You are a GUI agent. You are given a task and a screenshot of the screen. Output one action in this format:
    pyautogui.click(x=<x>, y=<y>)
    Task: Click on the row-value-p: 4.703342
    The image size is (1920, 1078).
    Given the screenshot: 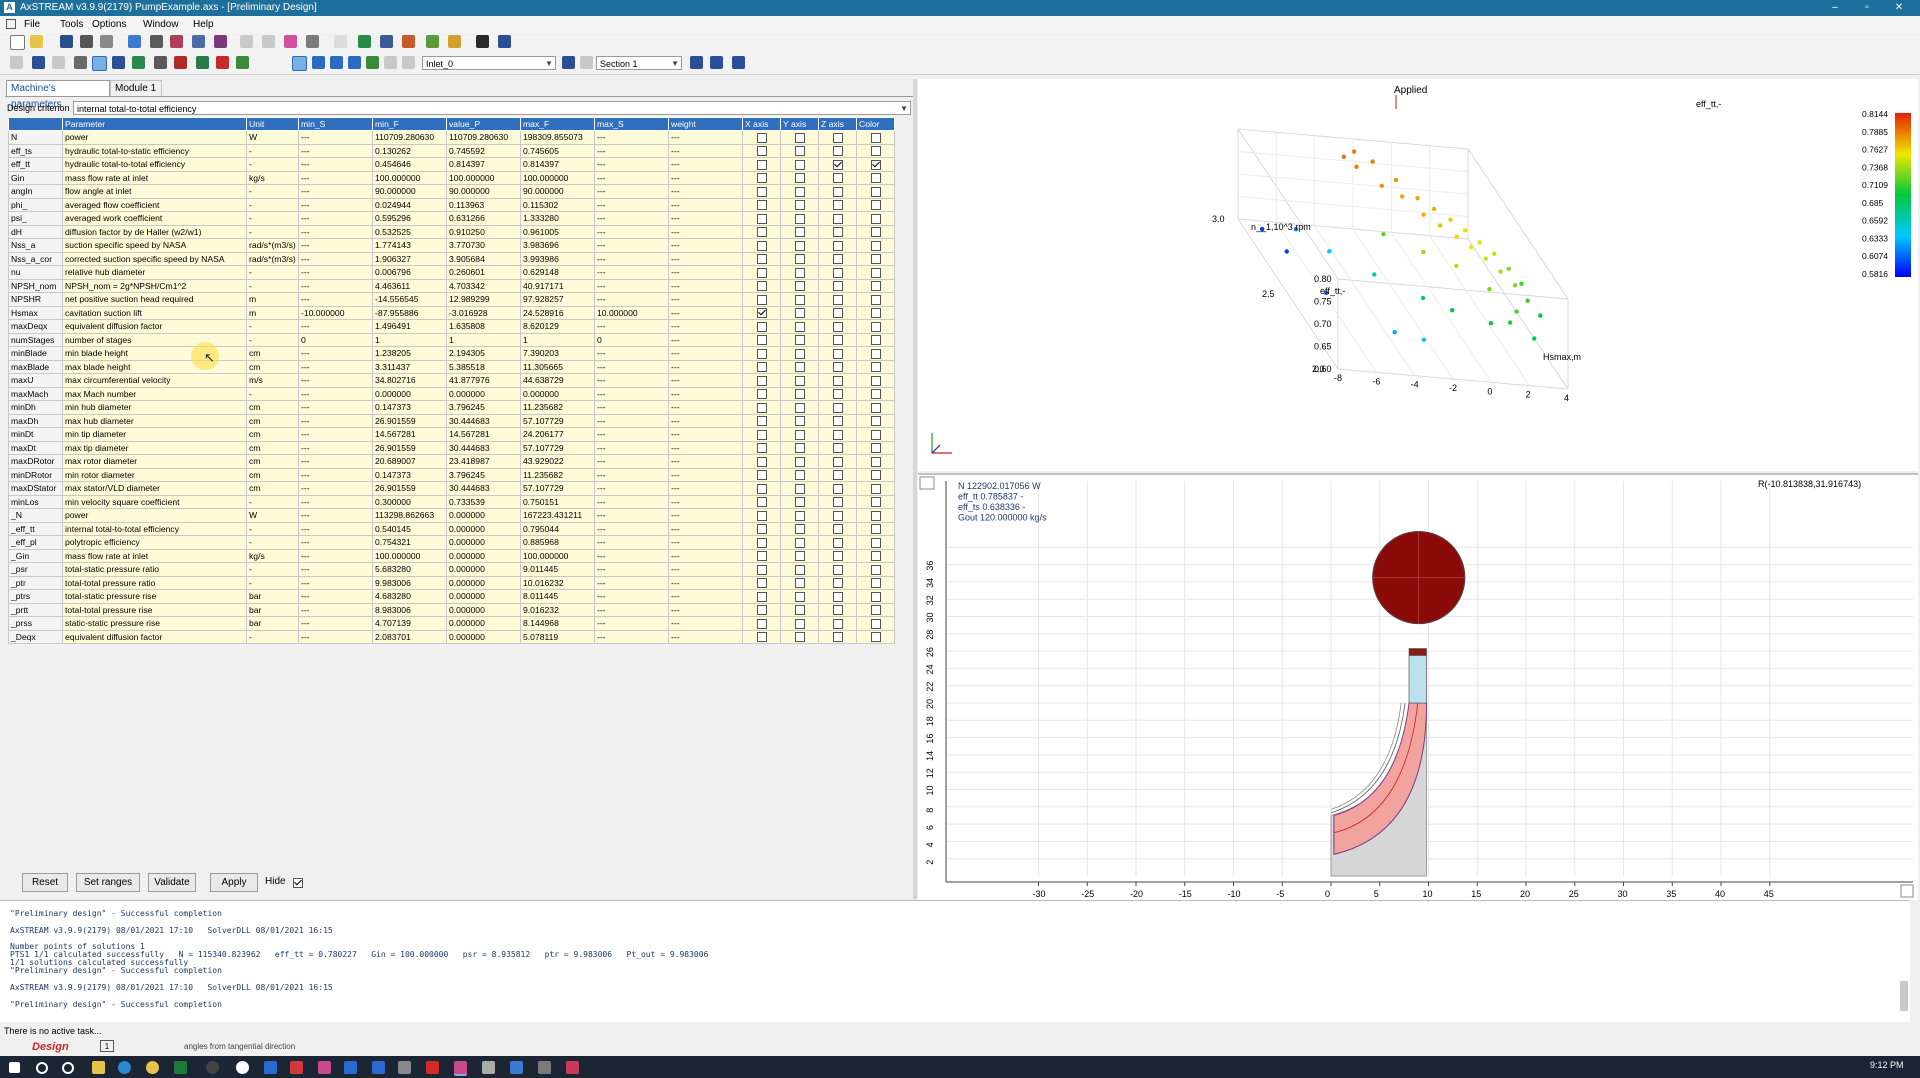 What is the action you would take?
    pyautogui.click(x=483, y=285)
    